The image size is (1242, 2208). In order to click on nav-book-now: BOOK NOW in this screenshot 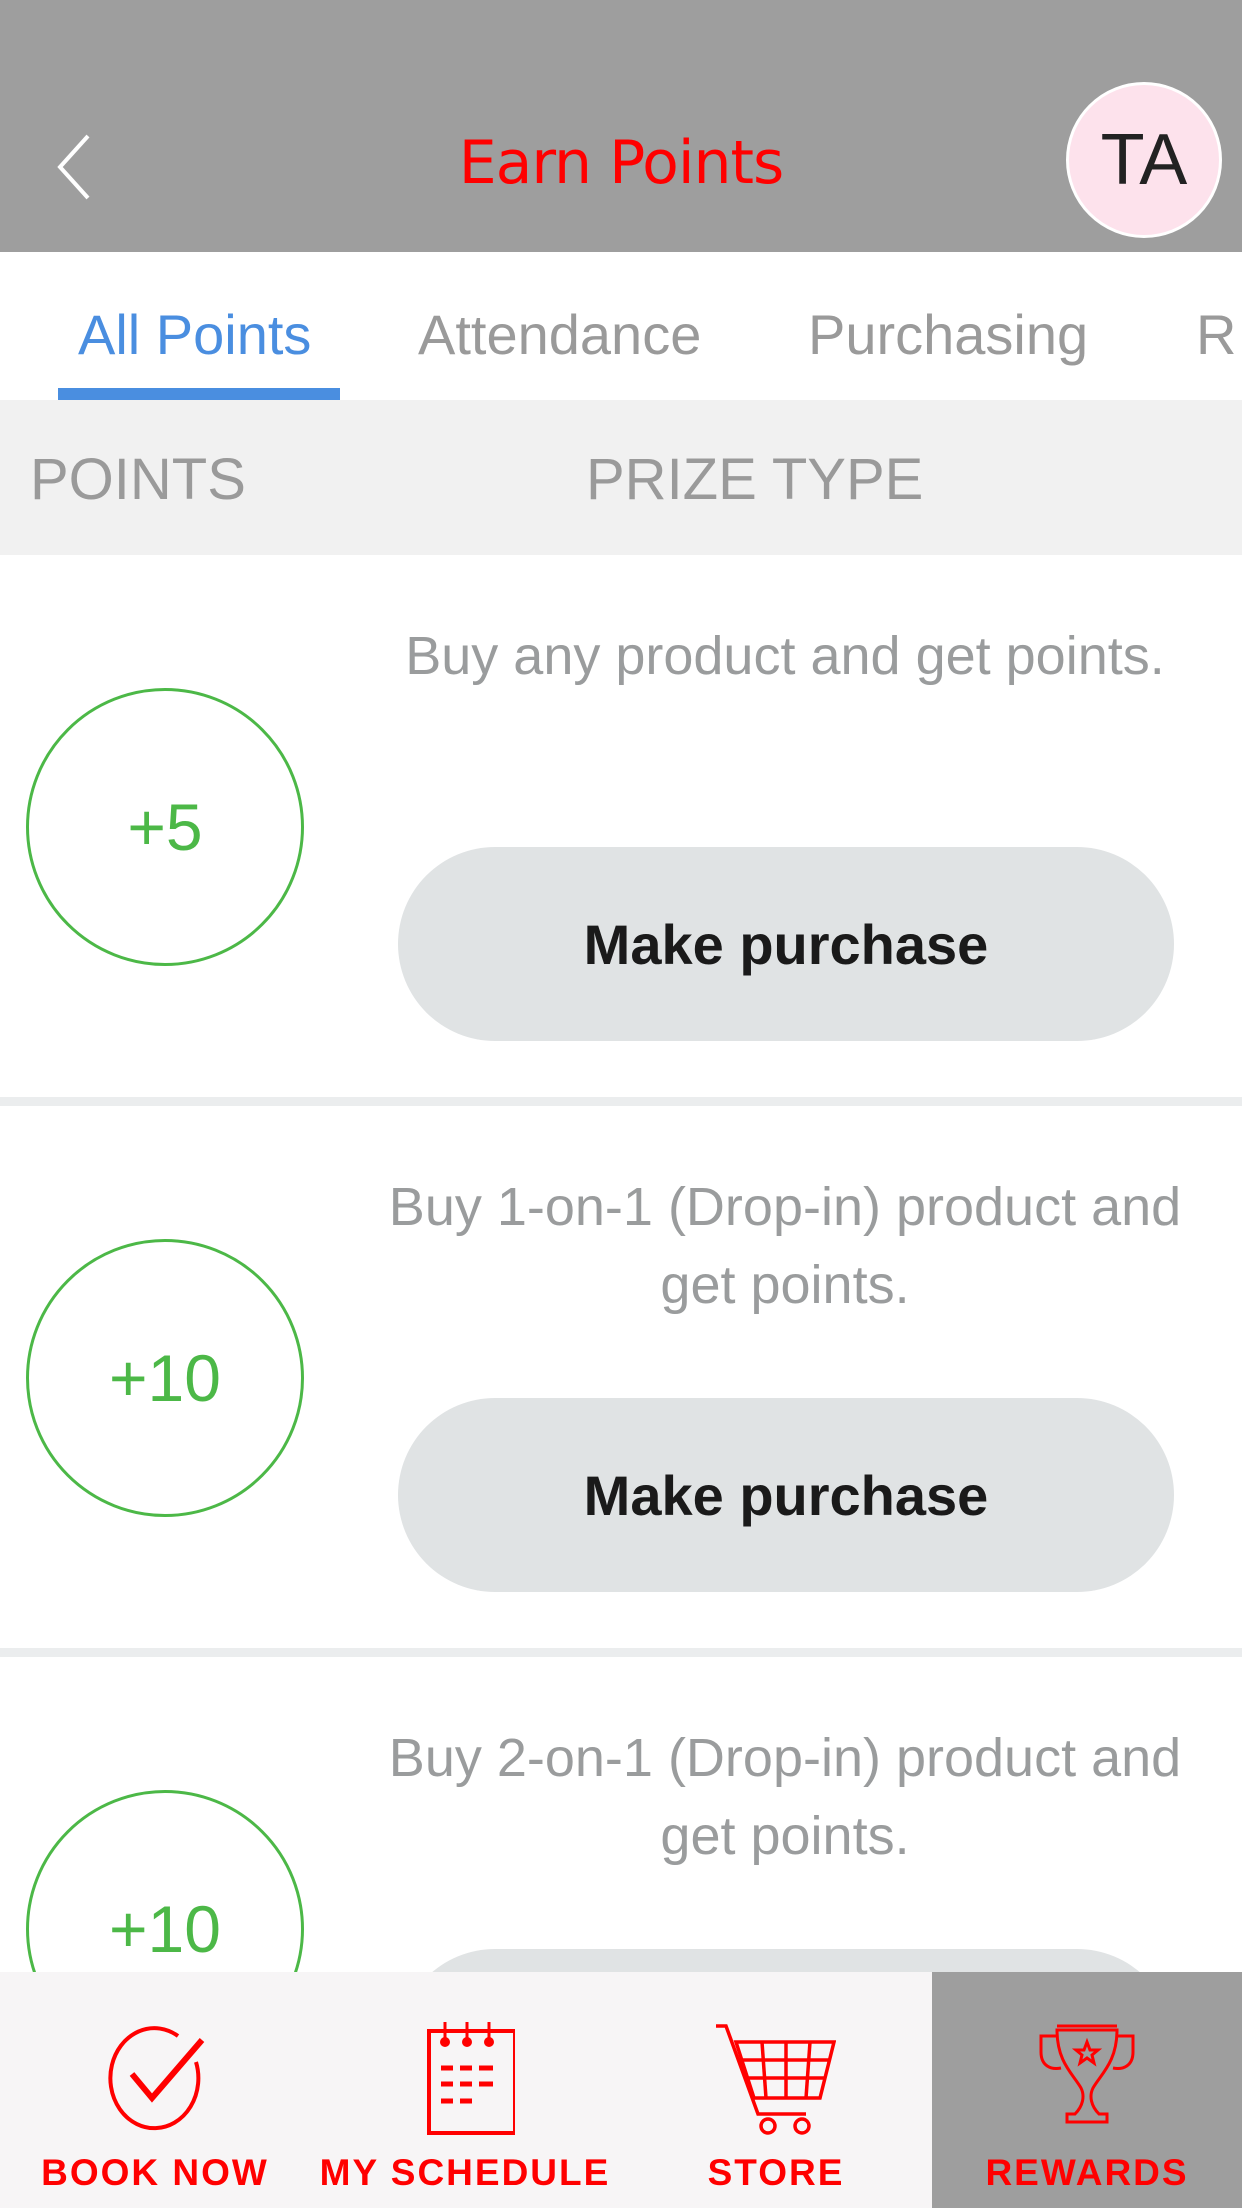, I will do `click(155, 2090)`.